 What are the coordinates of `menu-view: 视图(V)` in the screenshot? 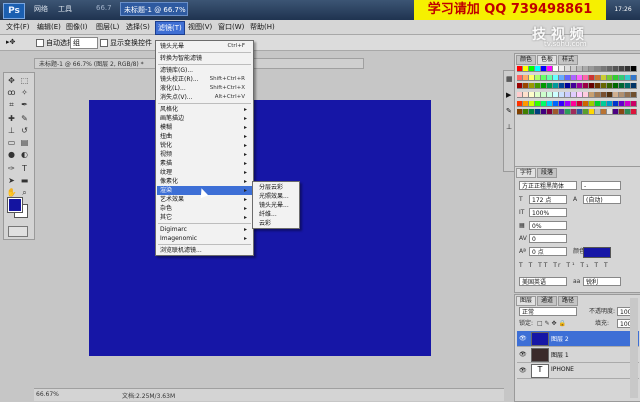 It's located at (200, 27).